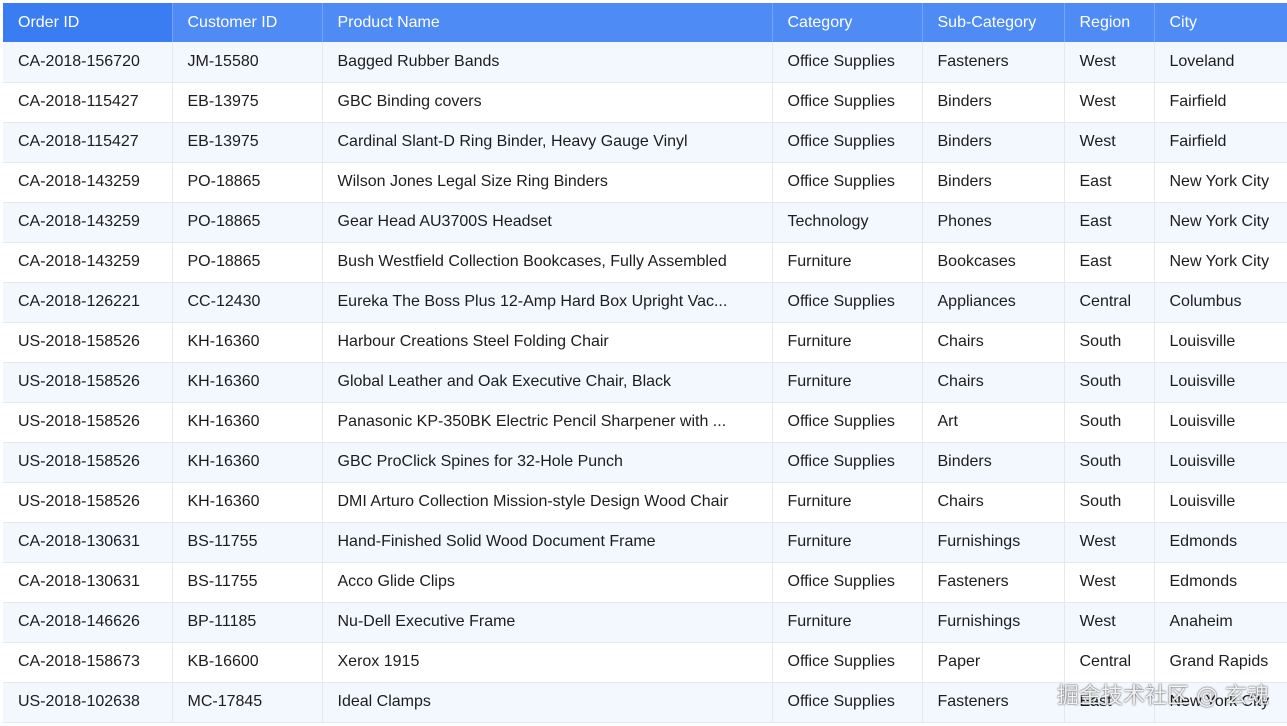  I want to click on cell-product-name: Harbour Creations Steel Folding Chair, so click(547, 342).